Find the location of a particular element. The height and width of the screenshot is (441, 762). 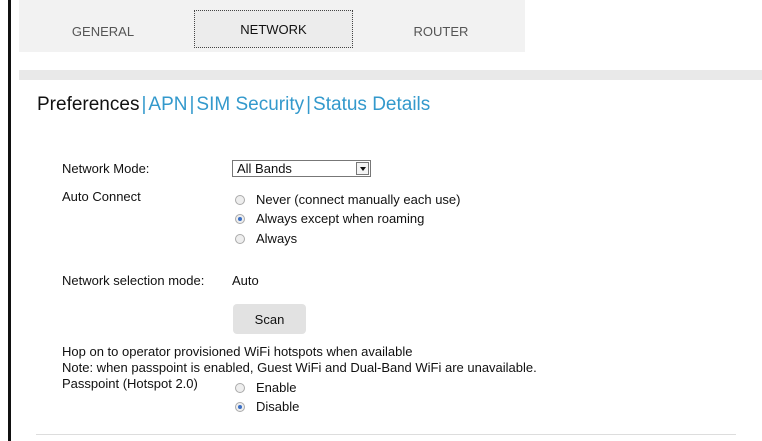

network-mode-selected-value: All Bands is located at coordinates (264, 168).